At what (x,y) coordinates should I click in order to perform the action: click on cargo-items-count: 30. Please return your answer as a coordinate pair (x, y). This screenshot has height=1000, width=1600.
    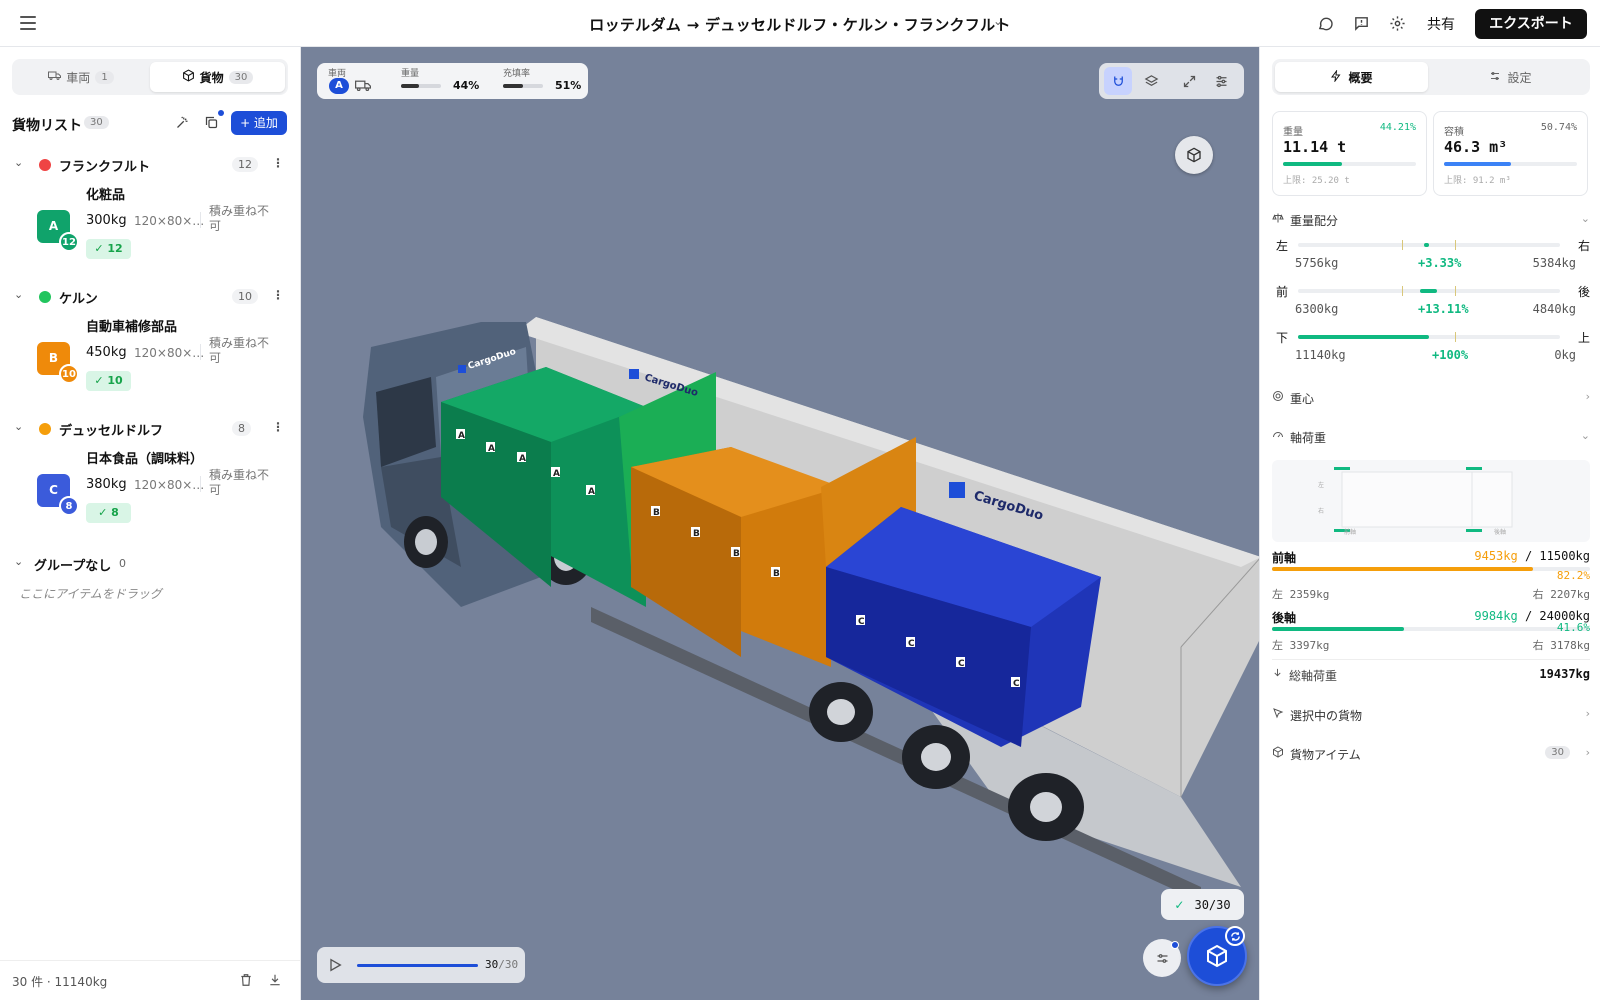
    Looking at the image, I should click on (1557, 752).